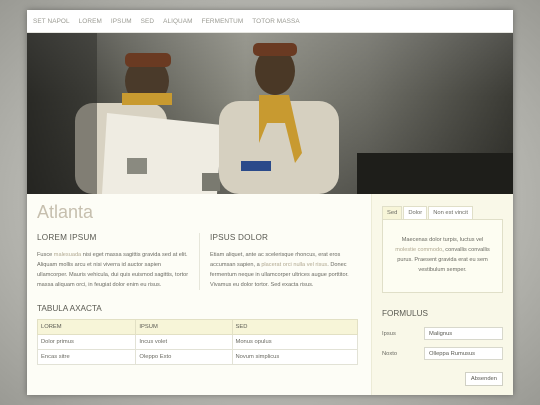 This screenshot has width=540, height=405. I want to click on tab-dolor: Dolor, so click(415, 212).